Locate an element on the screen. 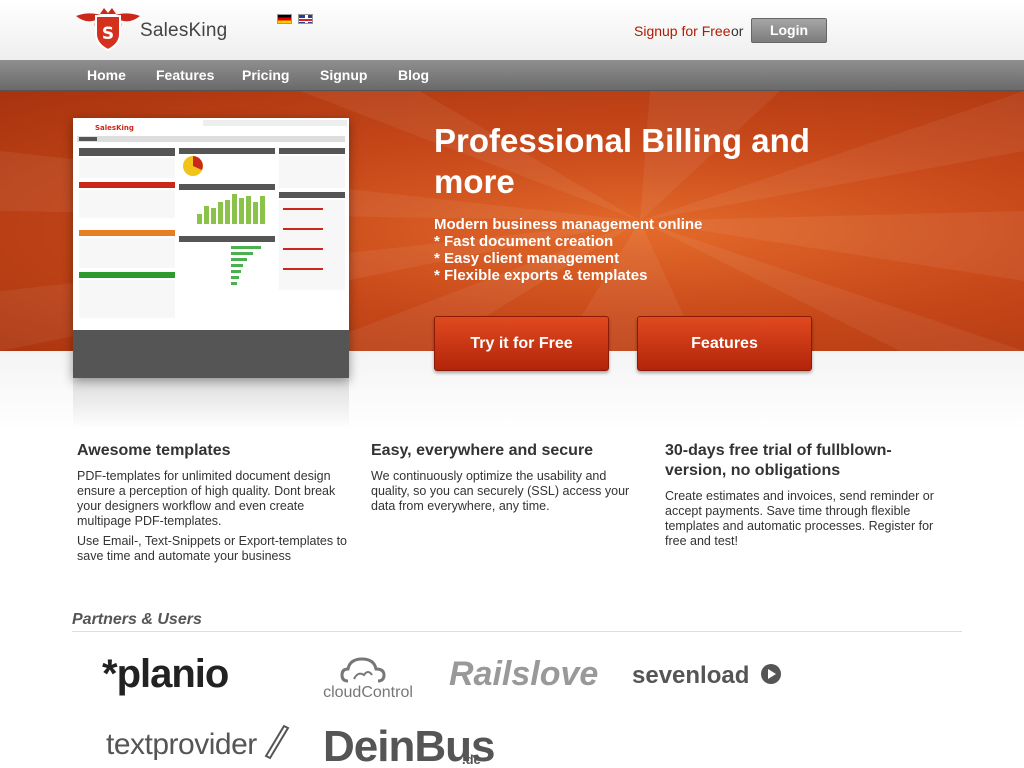 The width and height of the screenshot is (1024, 768). cloudcontrol-logo: cloudControl is located at coordinates (368, 678).